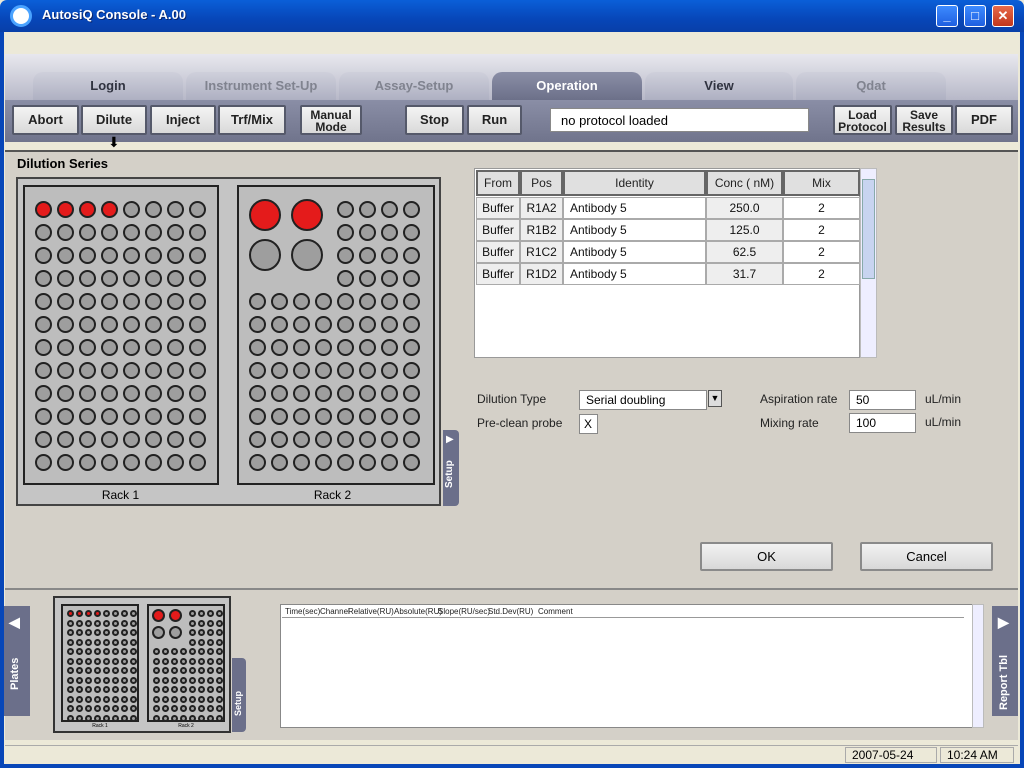  Describe the element at coordinates (541, 252) in the screenshot. I see `table-cell-pos: R1C2` at that location.